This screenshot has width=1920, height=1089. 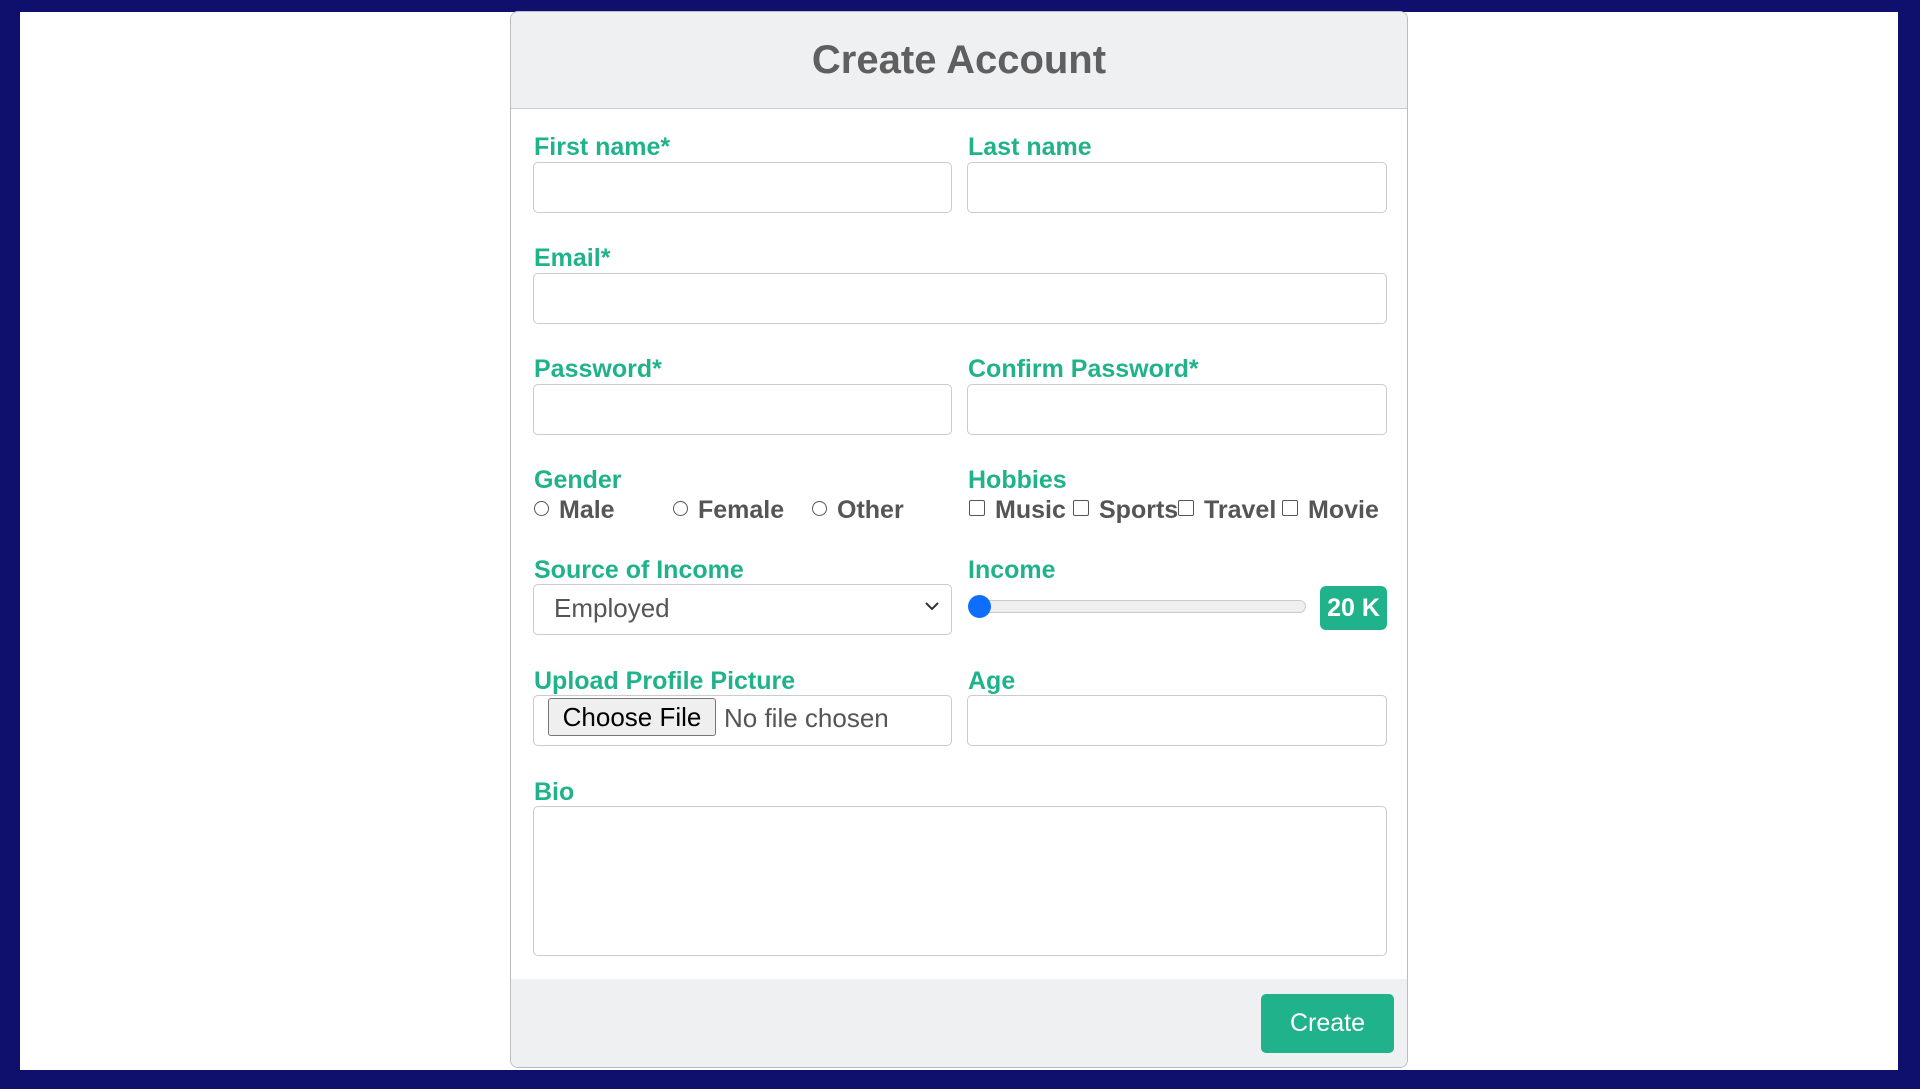 I want to click on gender-option-female: Female, so click(x=728, y=510).